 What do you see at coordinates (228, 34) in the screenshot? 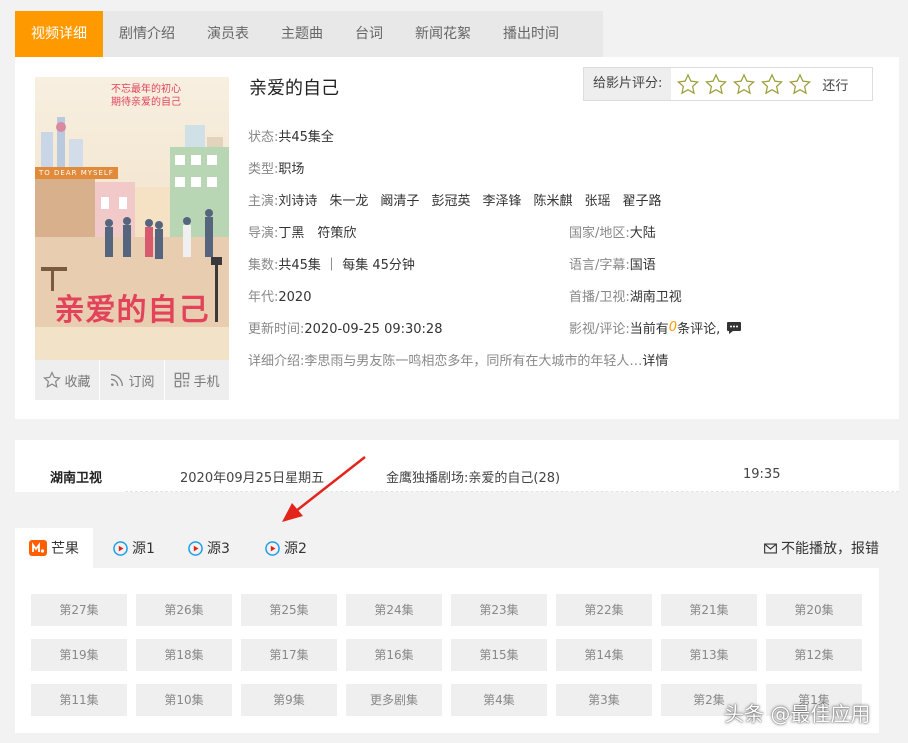
I see `tab-cast: 演员表` at bounding box center [228, 34].